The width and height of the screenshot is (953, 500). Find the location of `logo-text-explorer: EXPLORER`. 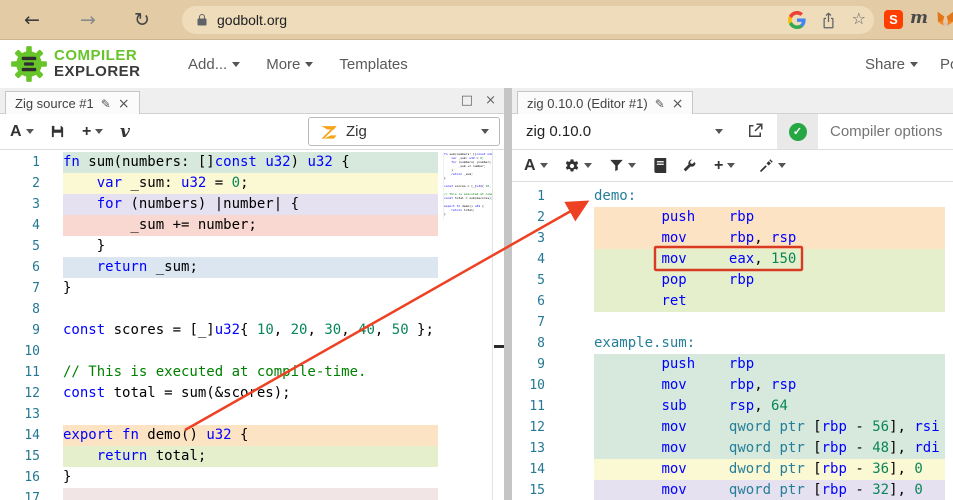

logo-text-explorer: EXPLORER is located at coordinates (97, 71).